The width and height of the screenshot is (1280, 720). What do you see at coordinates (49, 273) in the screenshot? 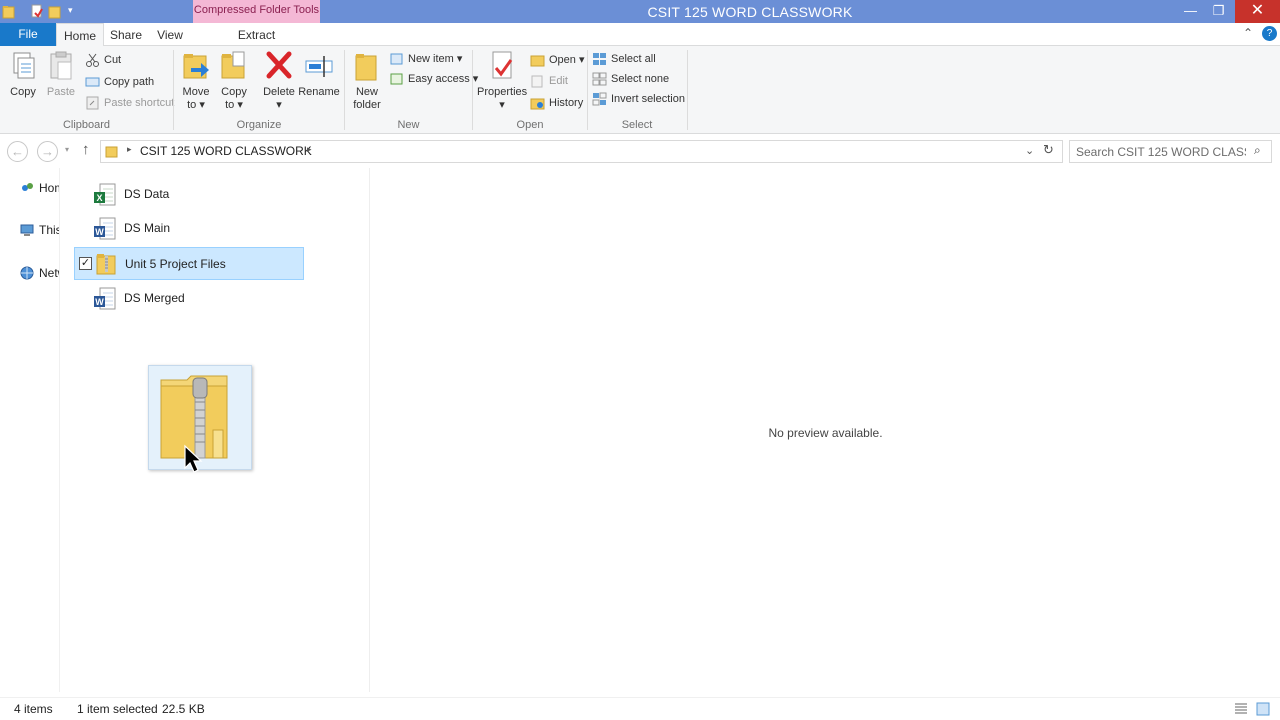
I see `nav-item-label: Network` at bounding box center [49, 273].